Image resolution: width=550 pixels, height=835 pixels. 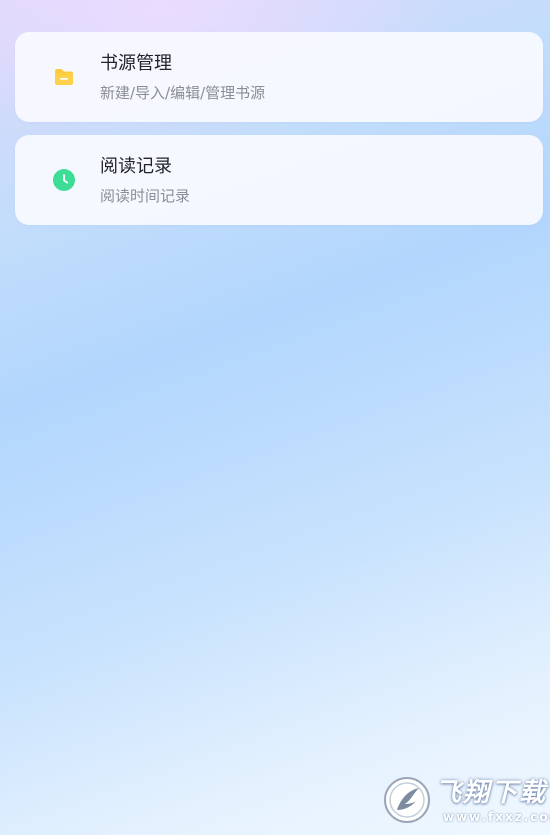 What do you see at coordinates (407, 800) in the screenshot?
I see `watermark-logo-icon` at bounding box center [407, 800].